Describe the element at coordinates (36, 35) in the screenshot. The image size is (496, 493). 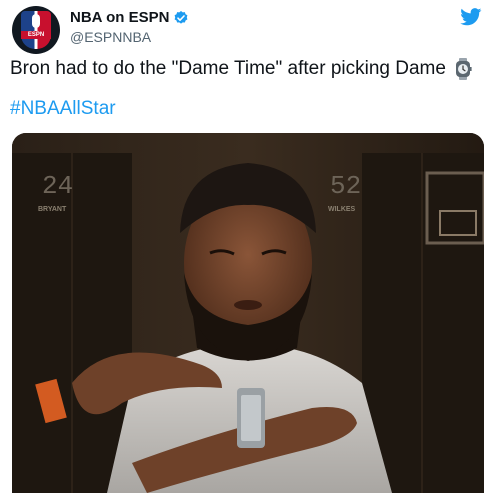
I see `avatar-espn-label: ESPN` at that location.